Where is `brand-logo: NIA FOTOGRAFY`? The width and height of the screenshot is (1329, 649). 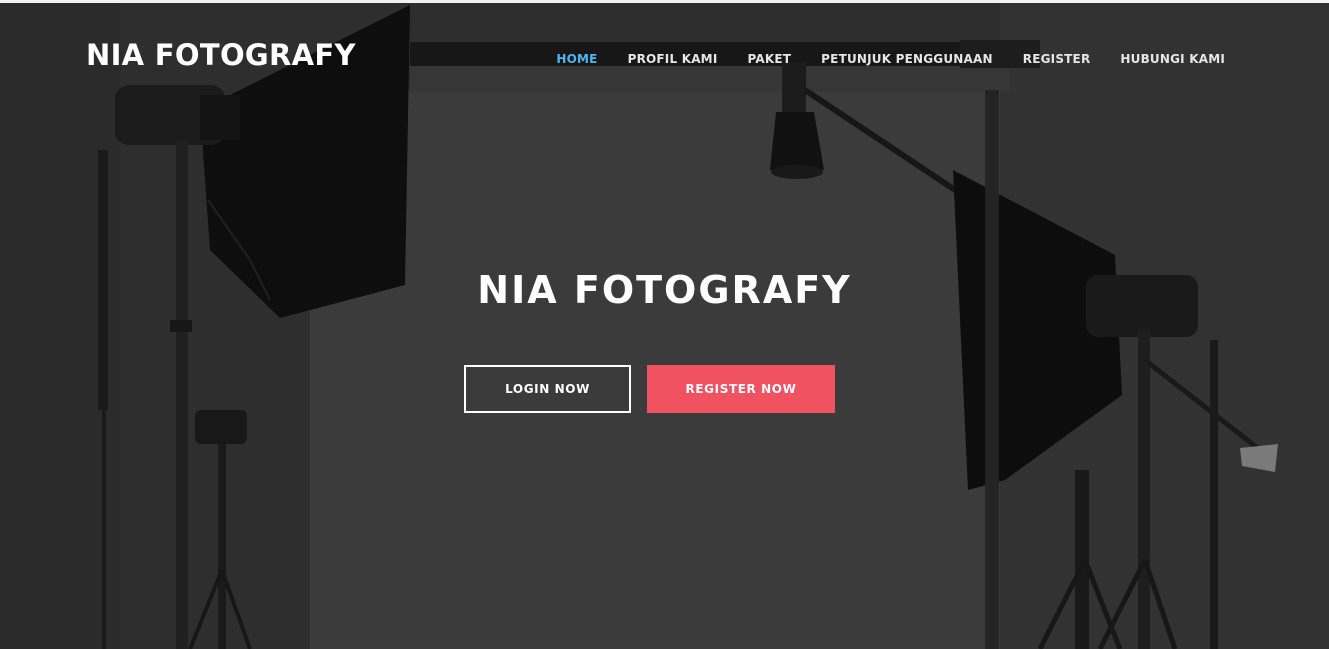 brand-logo: NIA FOTOGRAFY is located at coordinates (221, 55).